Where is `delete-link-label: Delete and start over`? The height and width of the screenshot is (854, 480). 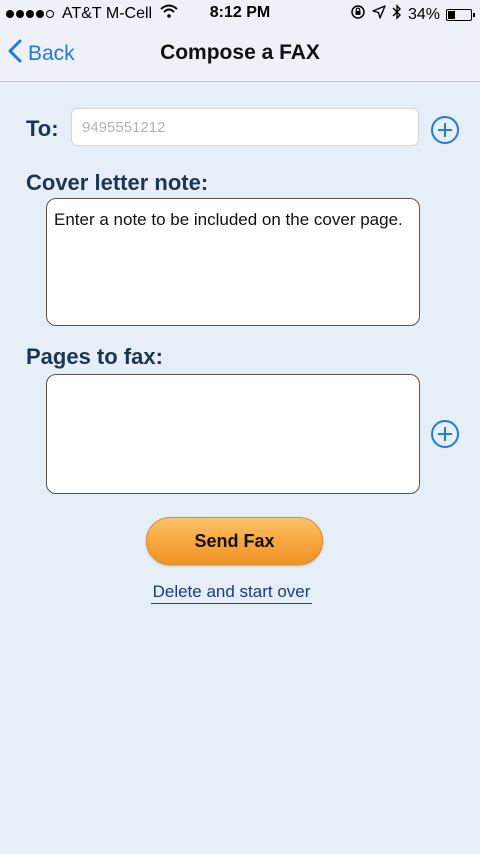
delete-link-label: Delete and start over is located at coordinates (231, 593).